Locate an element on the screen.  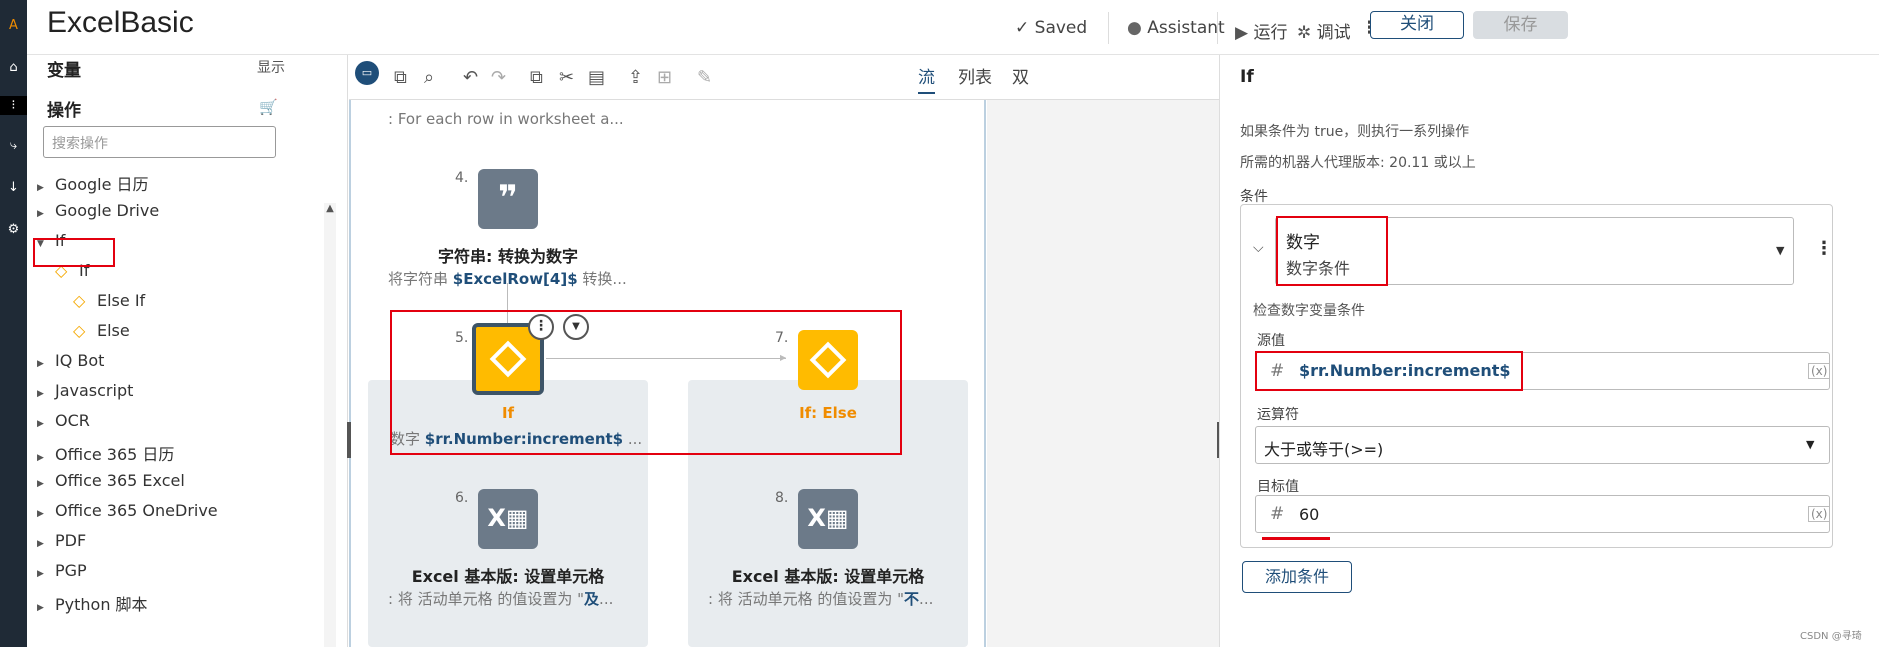
disable-icon: ✎ is located at coordinates (704, 77).